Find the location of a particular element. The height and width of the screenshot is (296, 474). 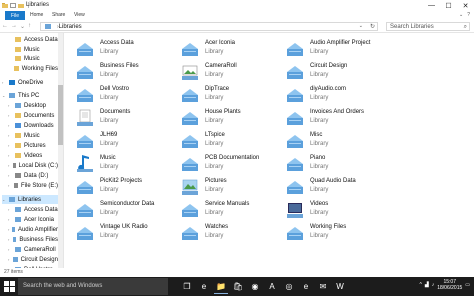

library-item: Documents Library is located at coordinates (125, 117).